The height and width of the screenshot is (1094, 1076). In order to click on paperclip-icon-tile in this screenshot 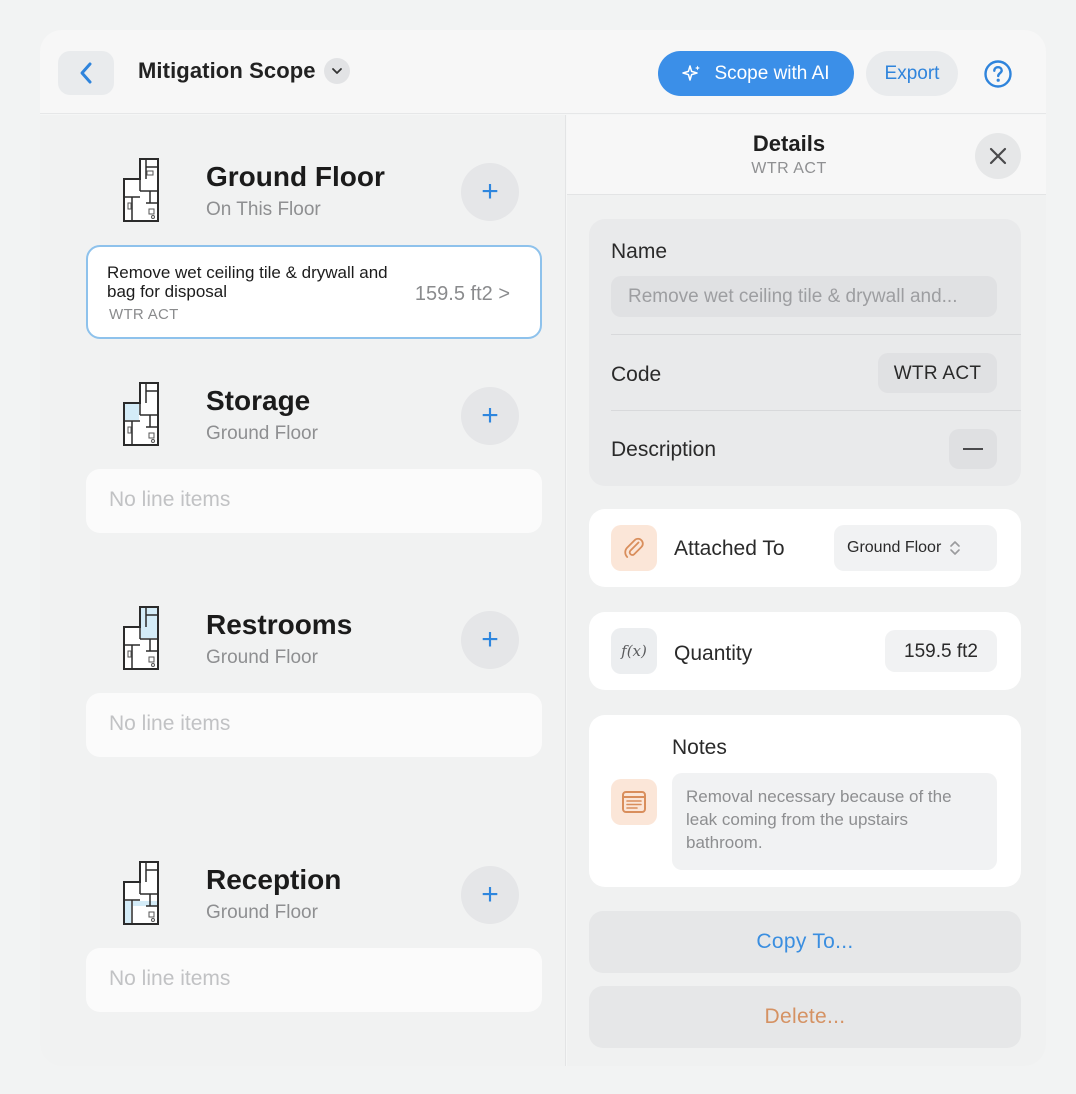, I will do `click(634, 548)`.